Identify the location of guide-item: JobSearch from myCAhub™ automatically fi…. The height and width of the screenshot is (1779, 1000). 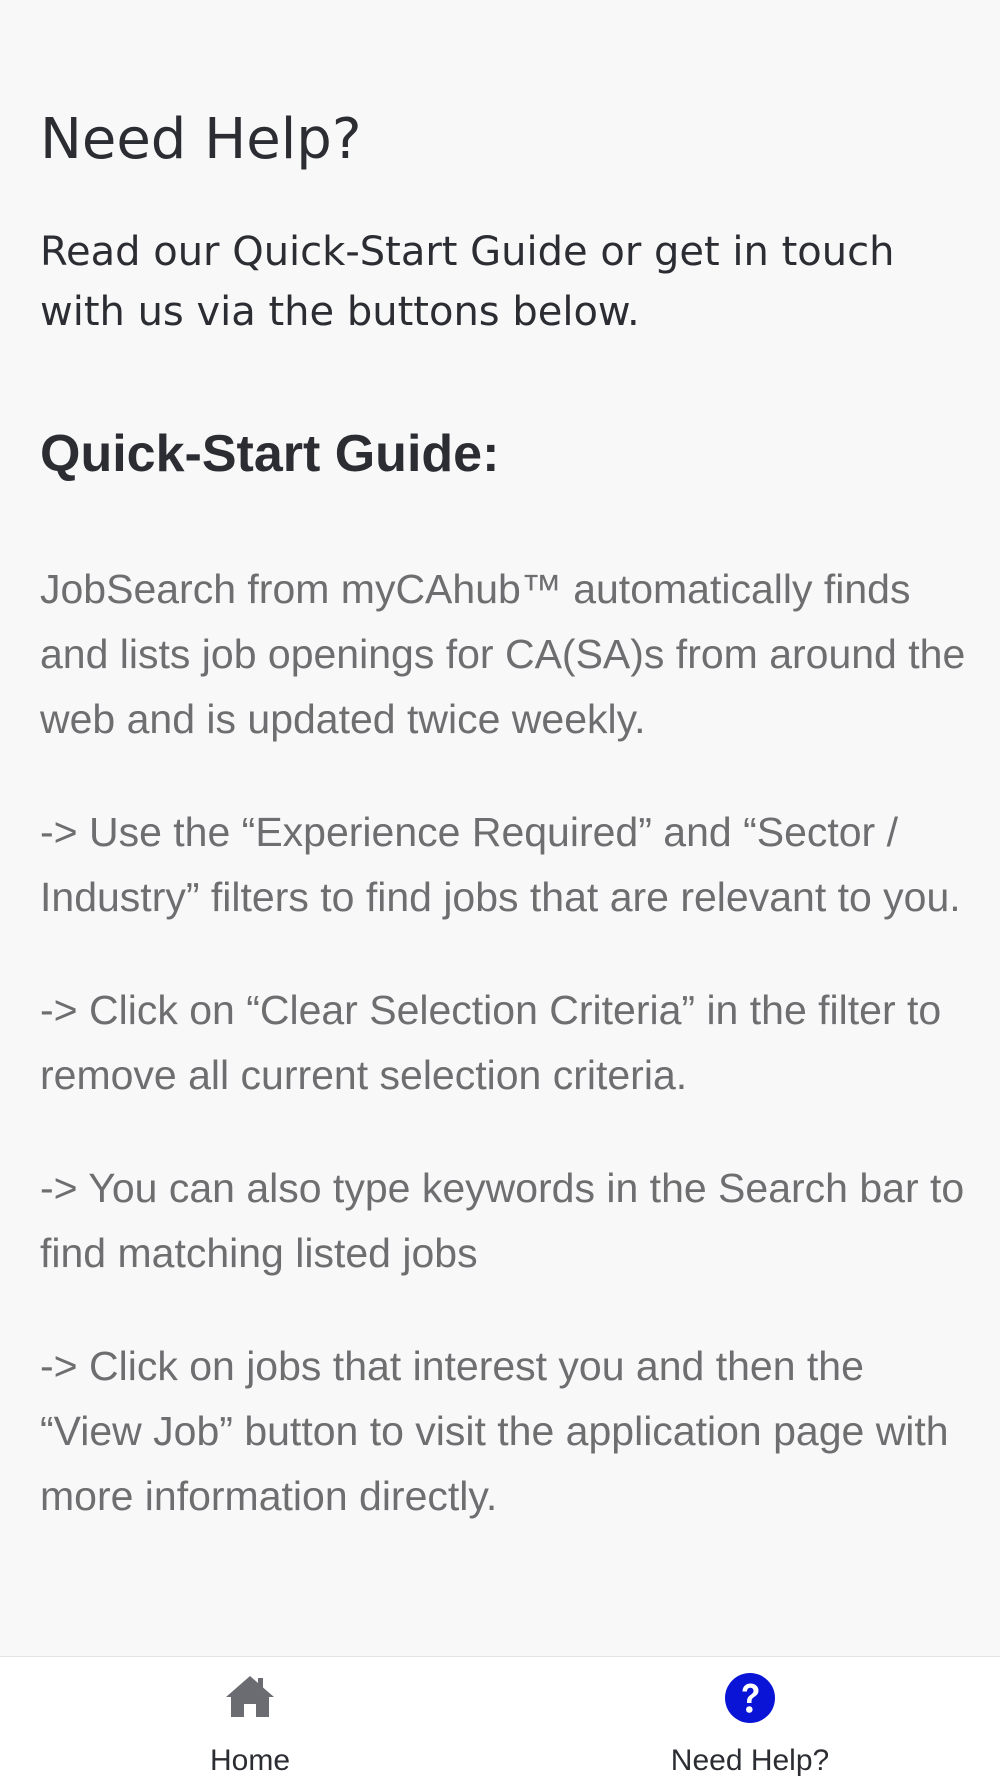
(503, 654).